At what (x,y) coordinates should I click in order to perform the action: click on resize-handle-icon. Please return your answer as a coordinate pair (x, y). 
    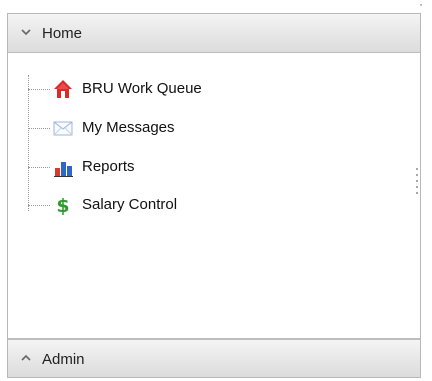
    Looking at the image, I should click on (417, 185).